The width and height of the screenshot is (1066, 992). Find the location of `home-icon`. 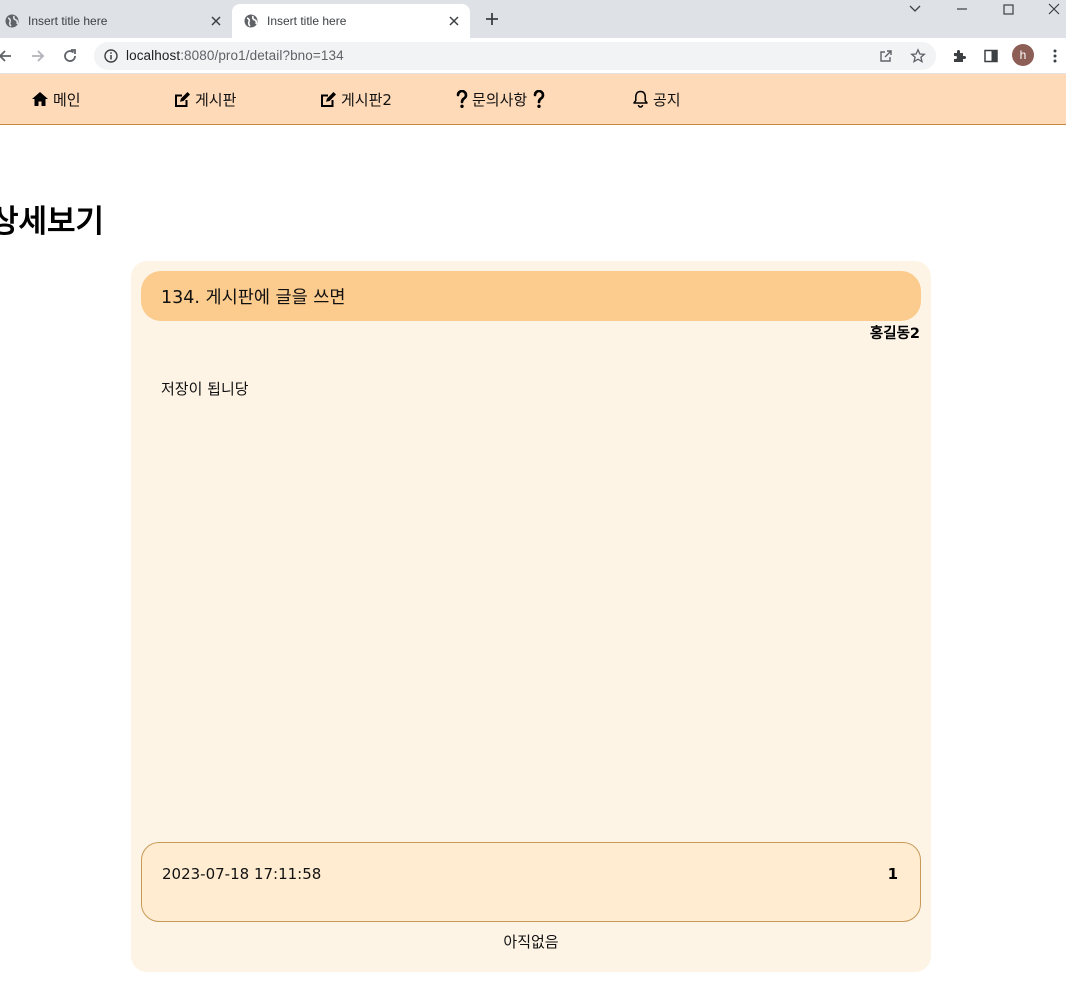

home-icon is located at coordinates (40, 99).